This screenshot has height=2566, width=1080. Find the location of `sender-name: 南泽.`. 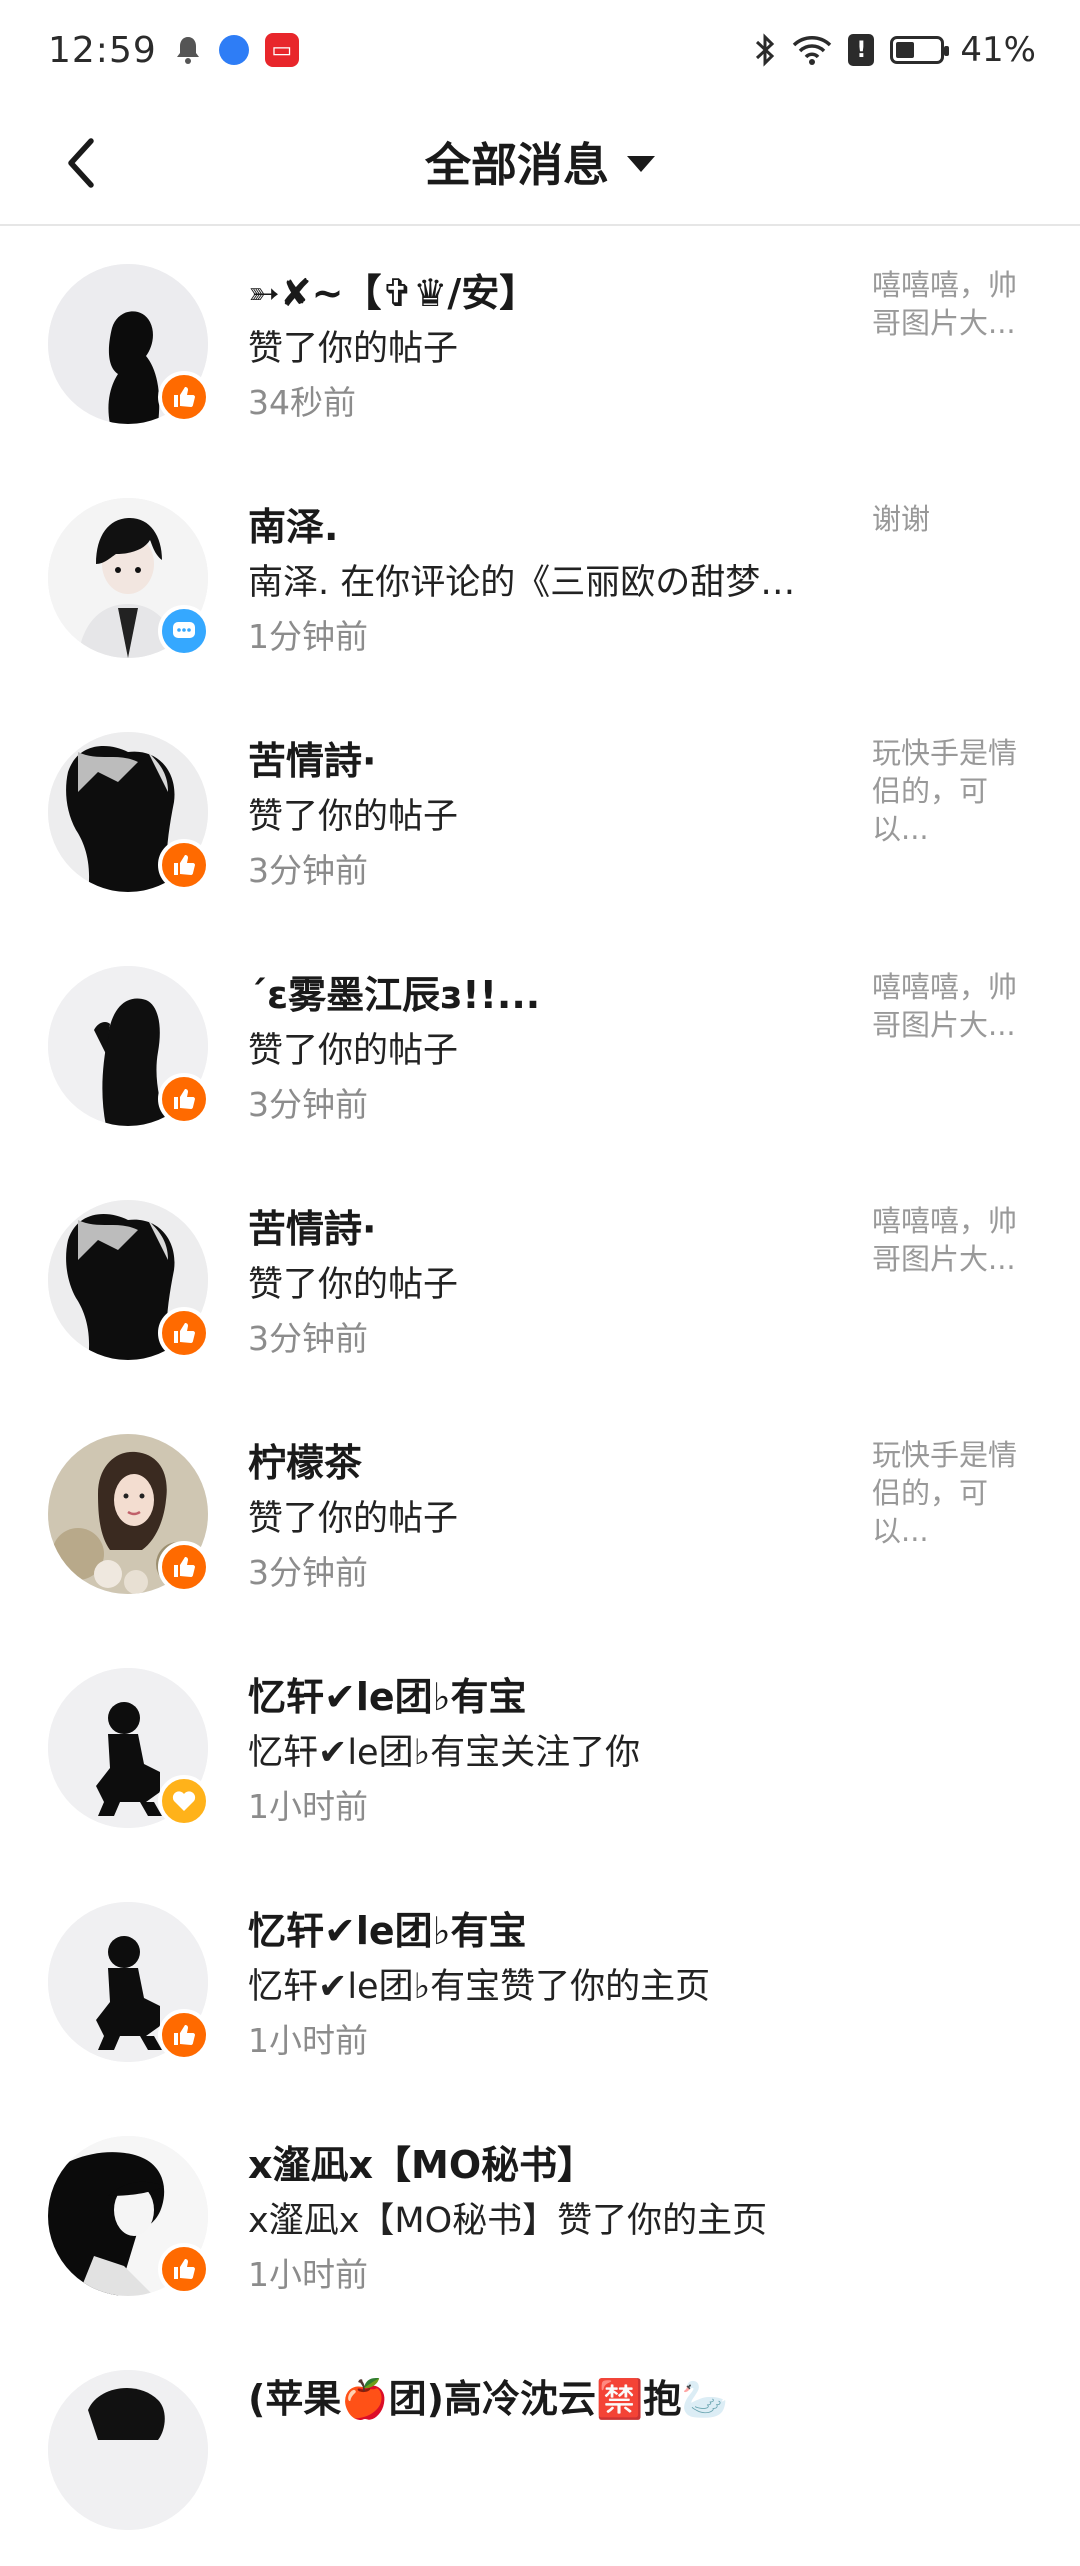

sender-name: 南泽. is located at coordinates (293, 523).